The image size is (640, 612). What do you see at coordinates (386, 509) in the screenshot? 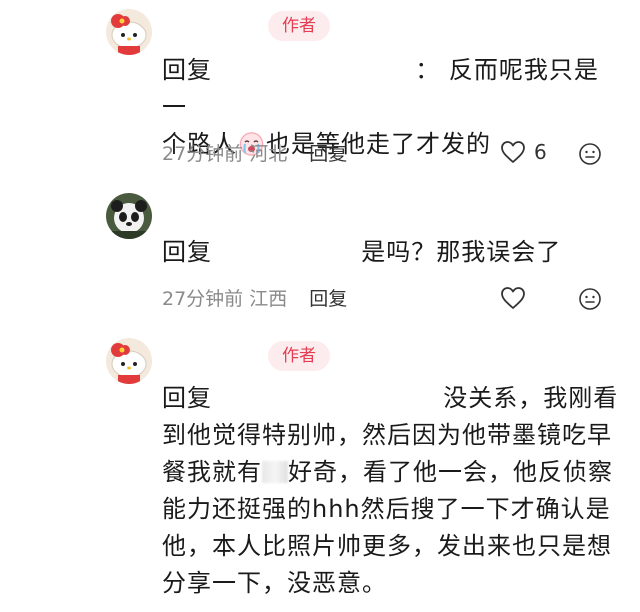
I see `comment-line: 能力还挺强的hhh然后搜了一下才确认是` at bounding box center [386, 509].